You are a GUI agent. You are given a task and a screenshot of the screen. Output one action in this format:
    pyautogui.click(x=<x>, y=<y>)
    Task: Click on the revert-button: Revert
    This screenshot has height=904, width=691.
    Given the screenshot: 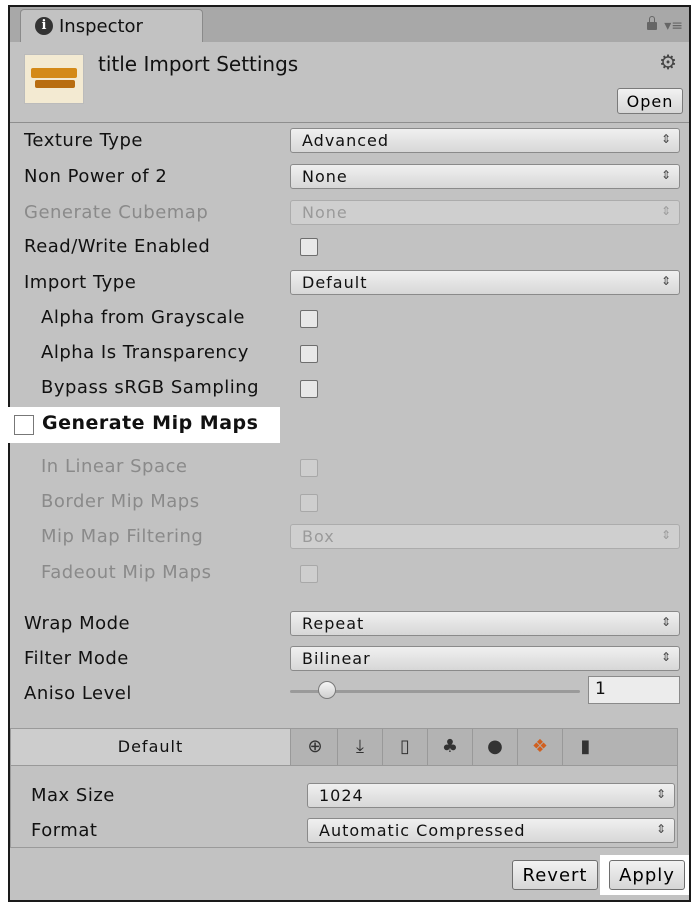 What is the action you would take?
    pyautogui.click(x=555, y=875)
    